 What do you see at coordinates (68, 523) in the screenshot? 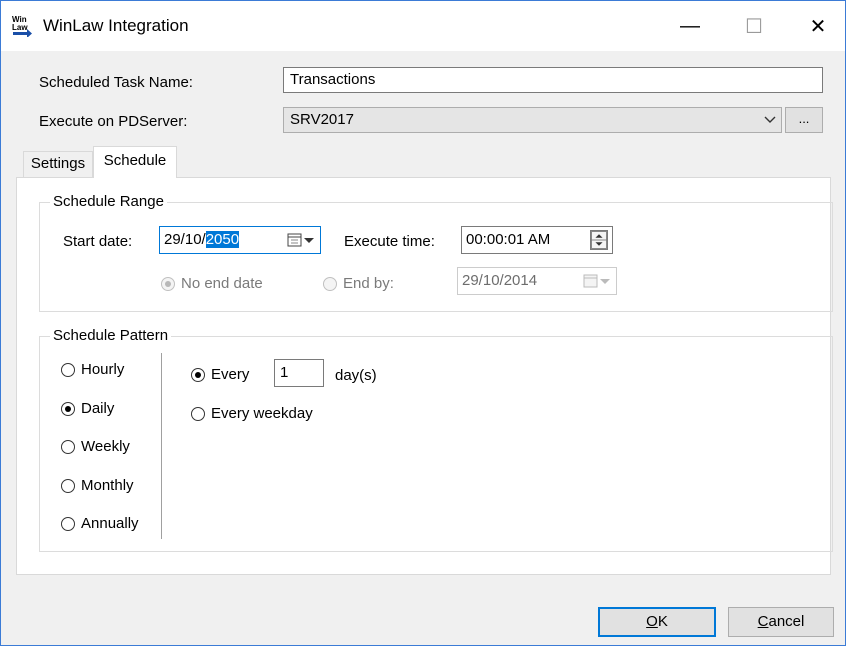
I see `annually-radio-dot` at bounding box center [68, 523].